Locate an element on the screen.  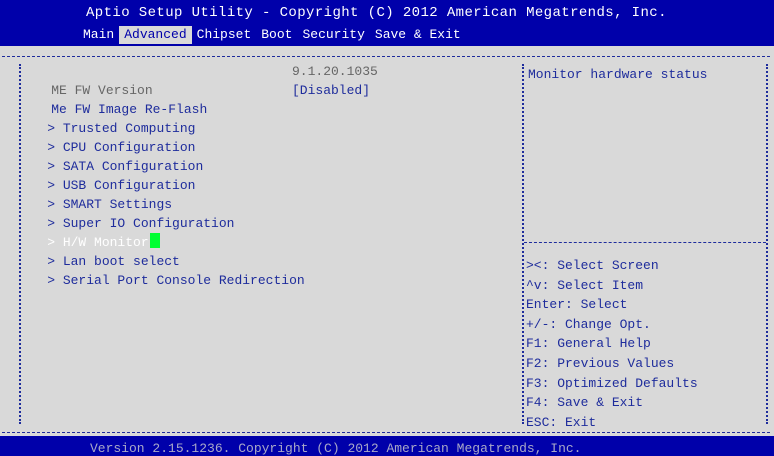
help-description: Monitor hardware status is located at coordinates (618, 74).